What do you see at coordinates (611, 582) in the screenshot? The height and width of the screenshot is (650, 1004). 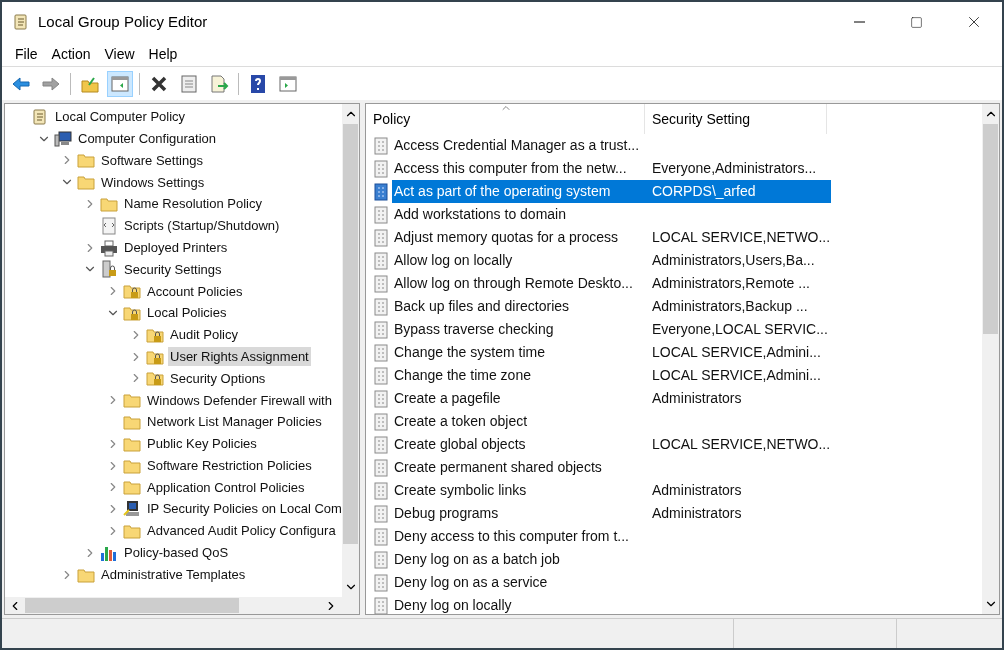 I see `table-row: Deny log on as a service` at bounding box center [611, 582].